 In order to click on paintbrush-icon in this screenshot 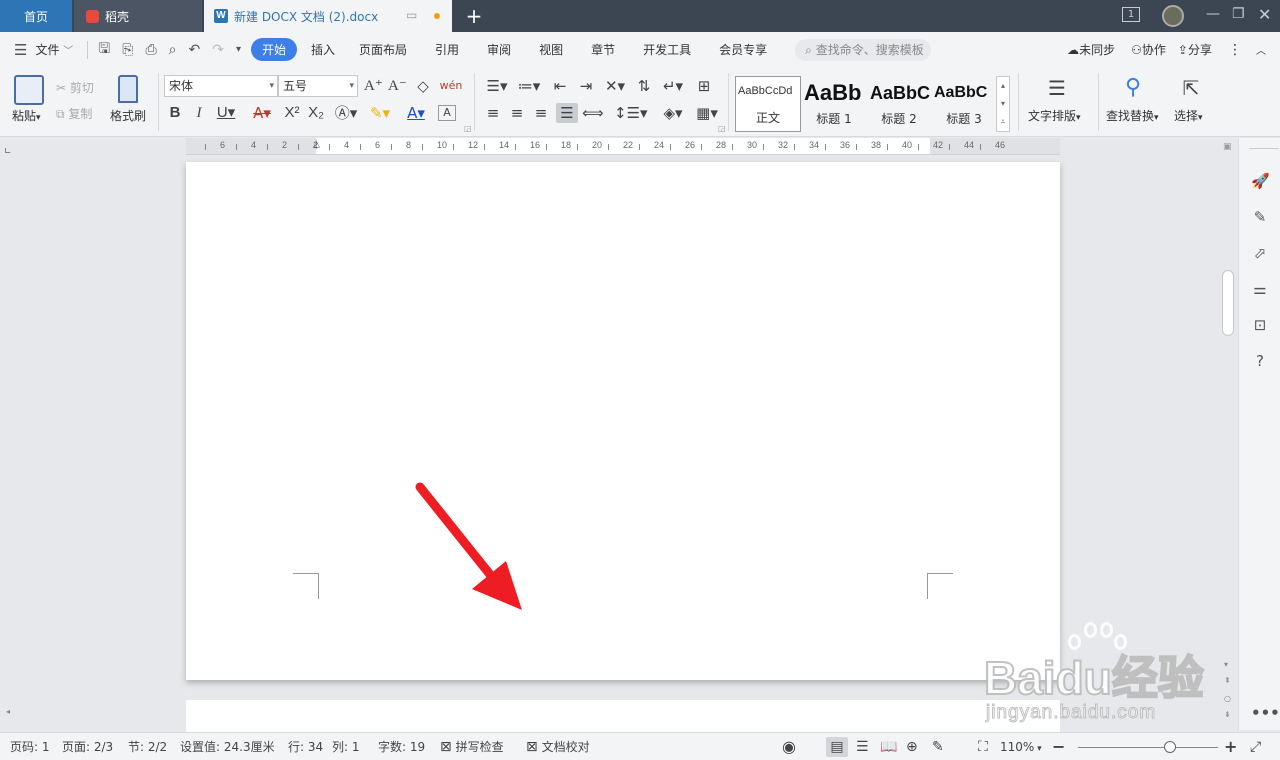, I will do `click(128, 89)`.